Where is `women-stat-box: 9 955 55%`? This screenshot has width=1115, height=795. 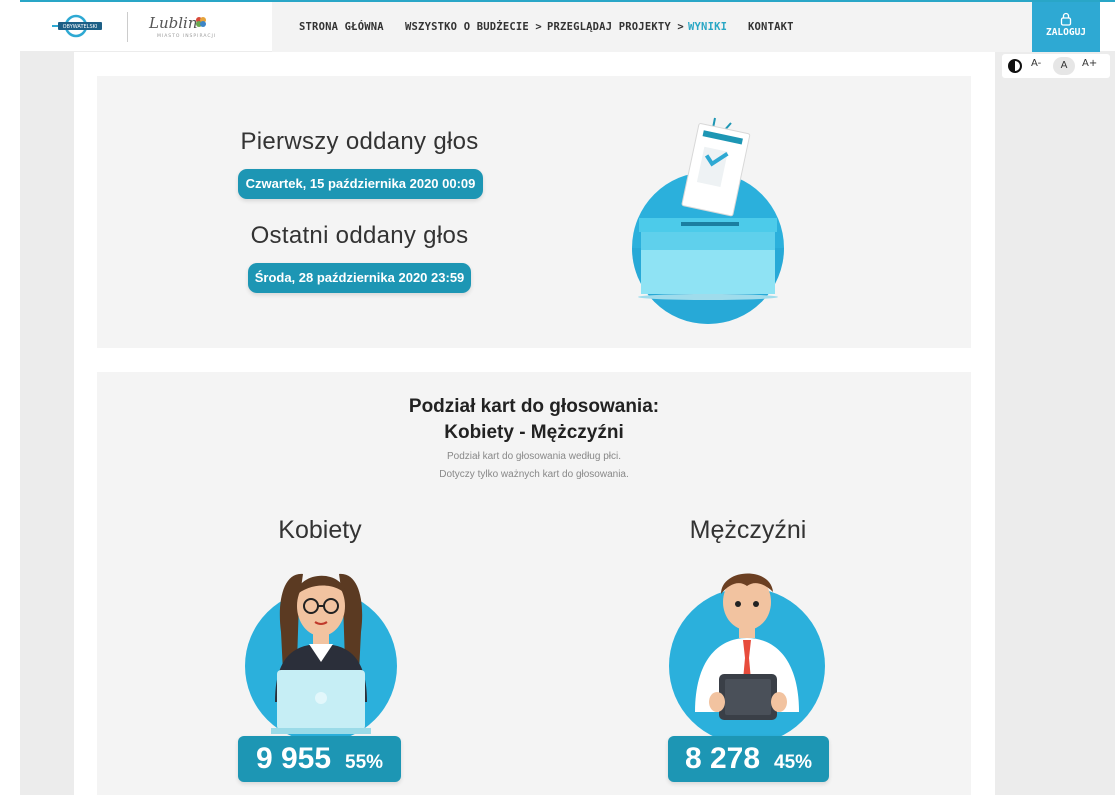
women-stat-box: 9 955 55% is located at coordinates (319, 759).